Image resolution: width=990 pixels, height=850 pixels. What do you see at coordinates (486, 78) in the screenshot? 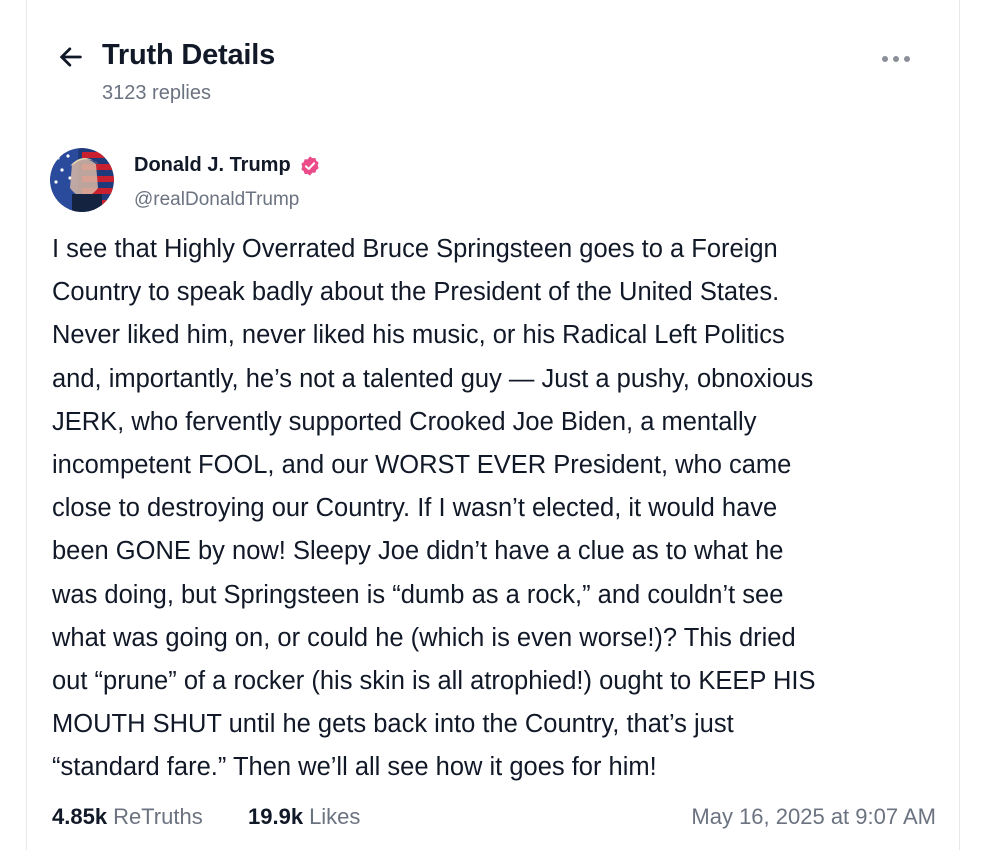
I see `page-header: Truth Details 3123 replies` at bounding box center [486, 78].